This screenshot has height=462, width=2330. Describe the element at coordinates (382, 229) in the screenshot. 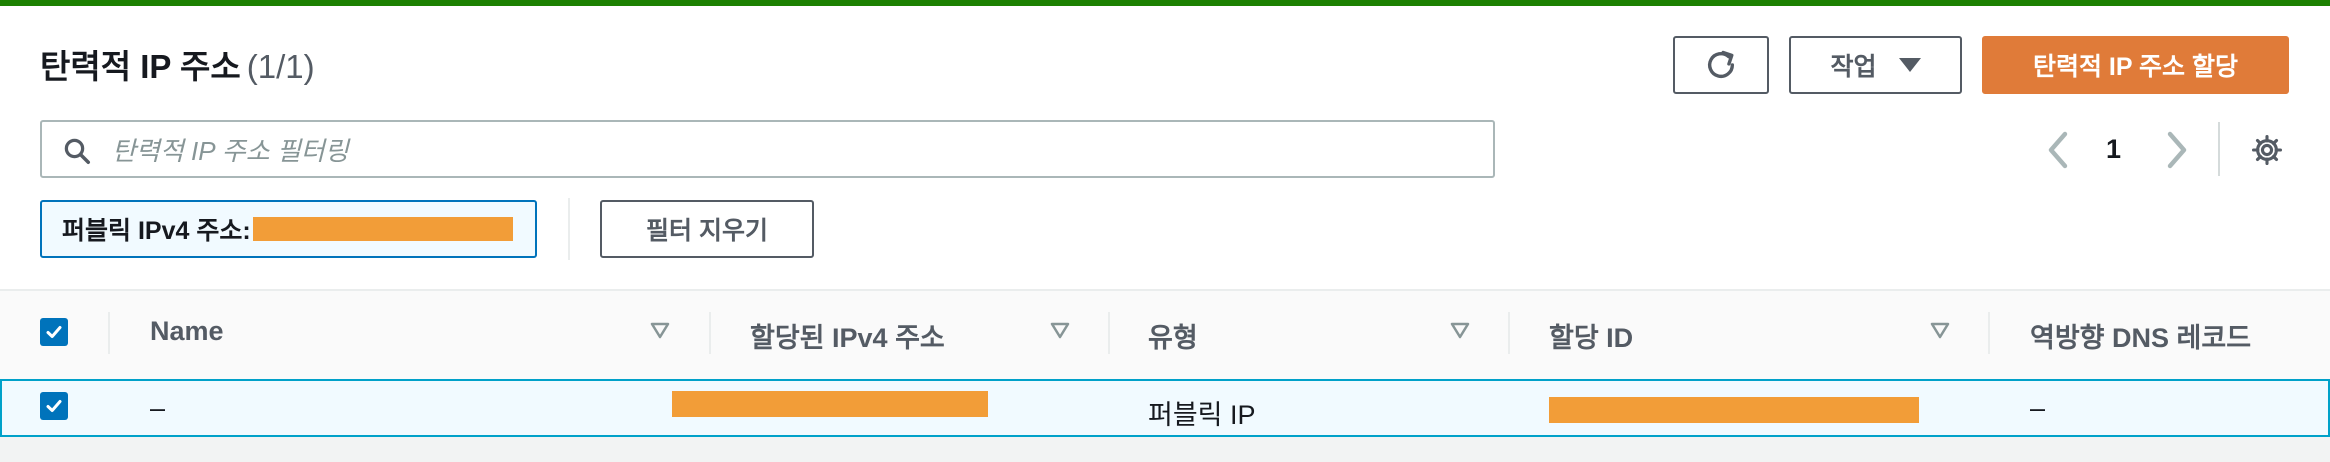

I see `redacted-ip-value` at that location.